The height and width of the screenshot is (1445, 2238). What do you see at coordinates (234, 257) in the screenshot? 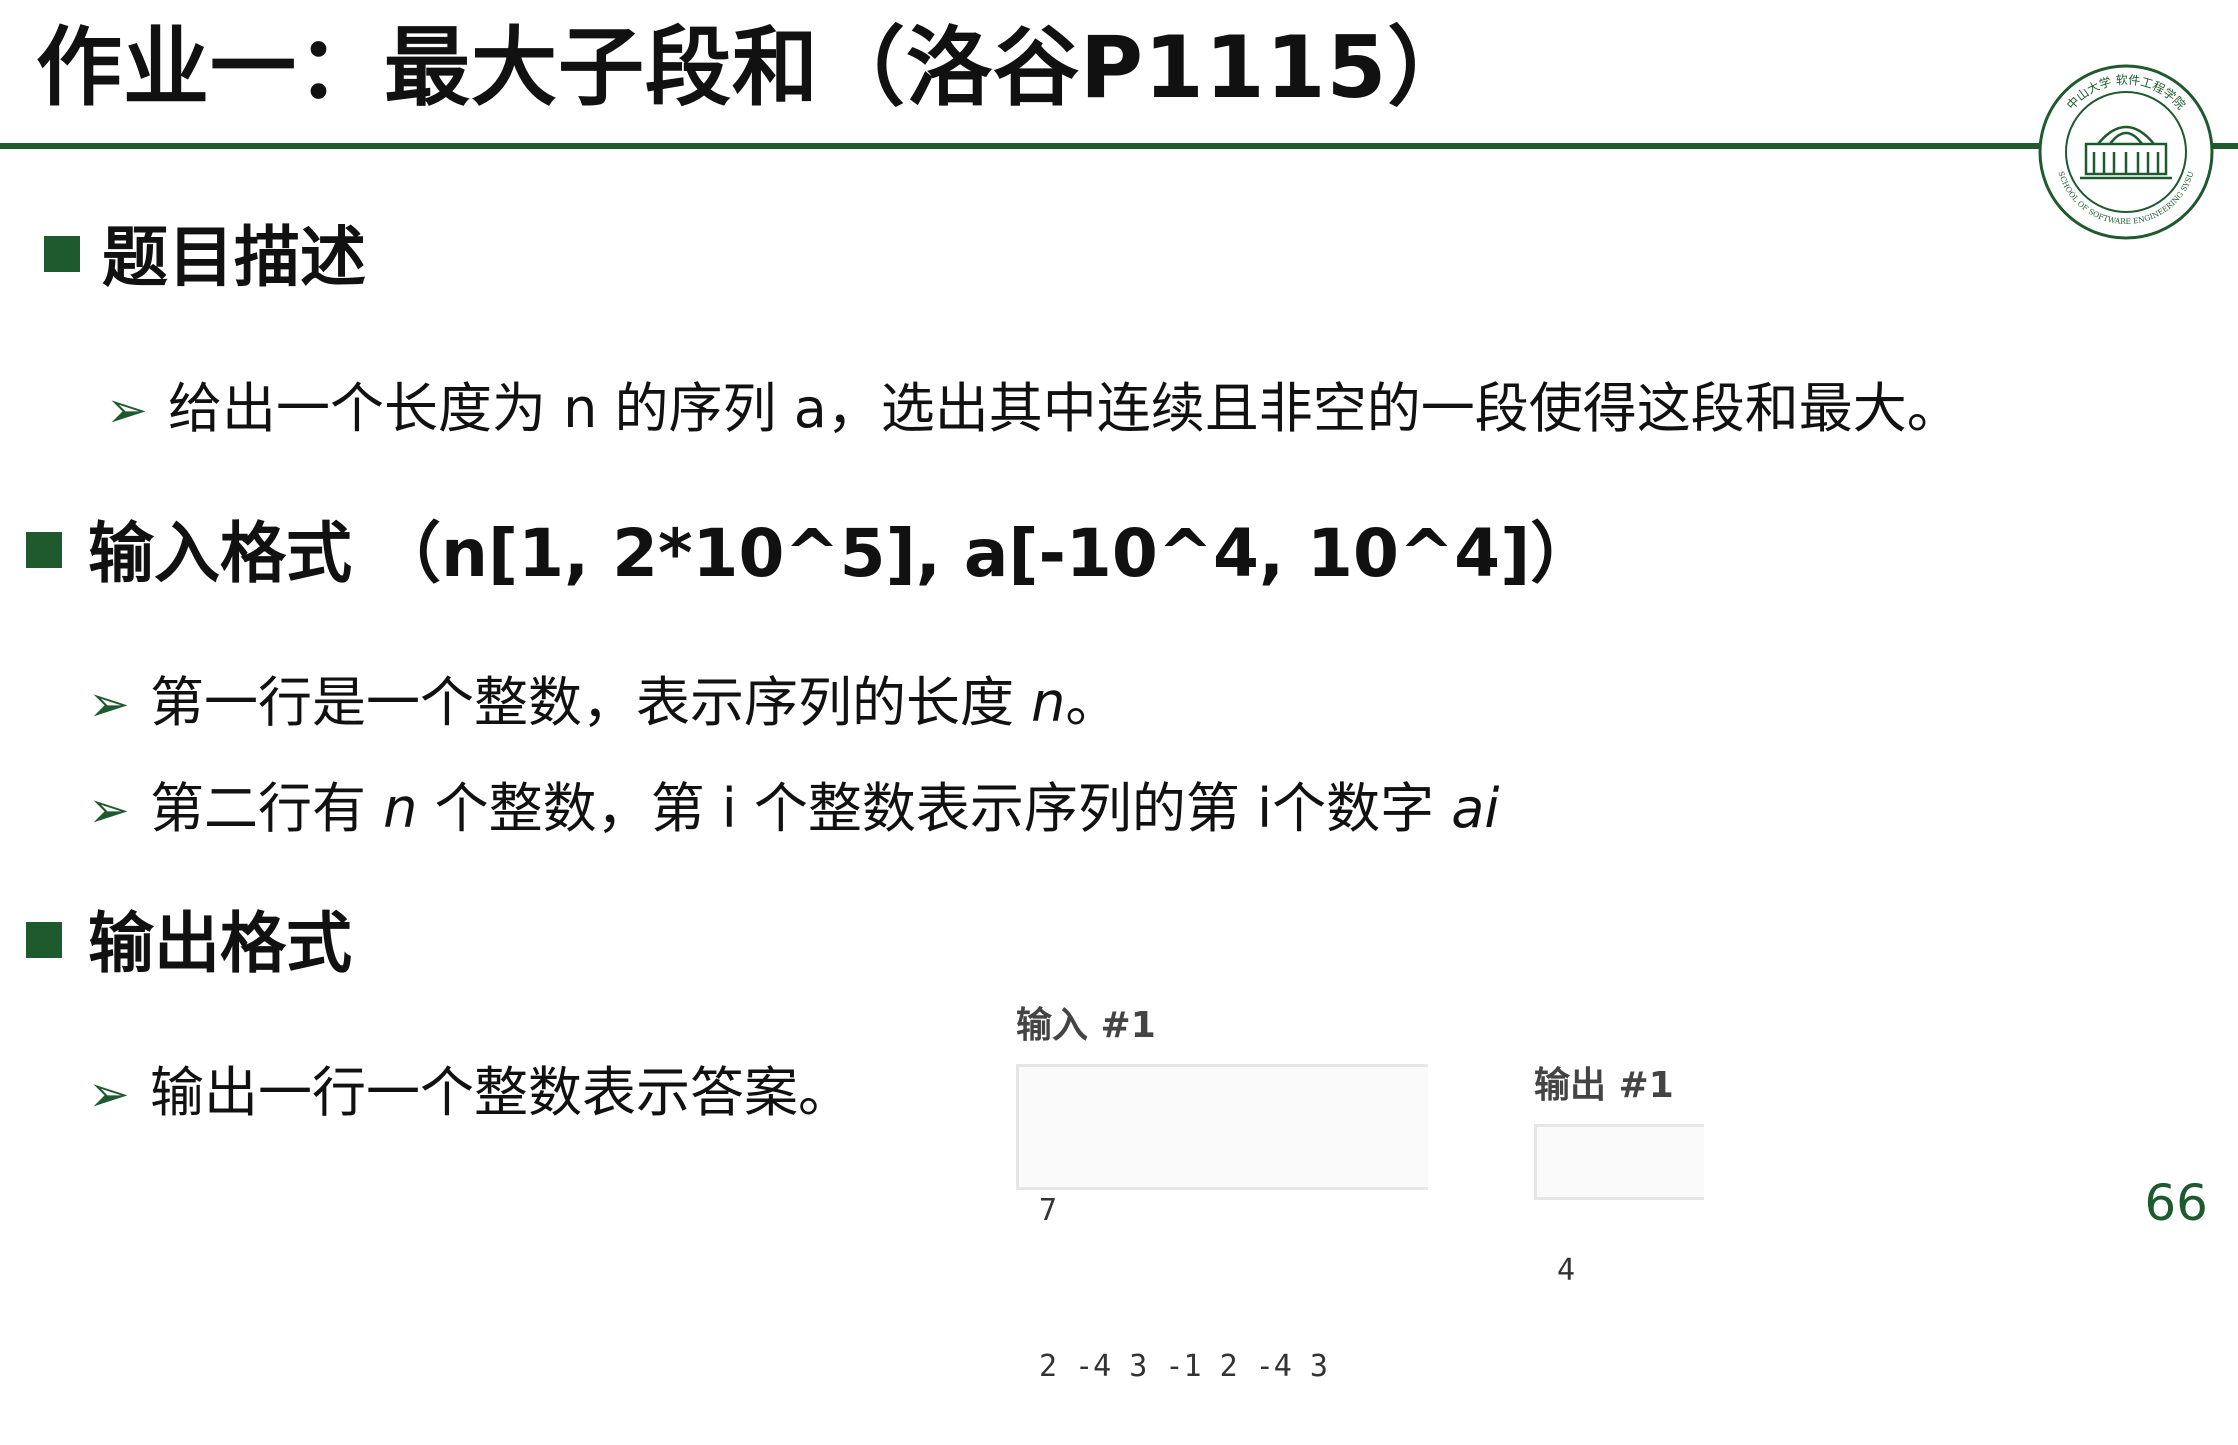
I see `heading-description: 题目描述` at bounding box center [234, 257].